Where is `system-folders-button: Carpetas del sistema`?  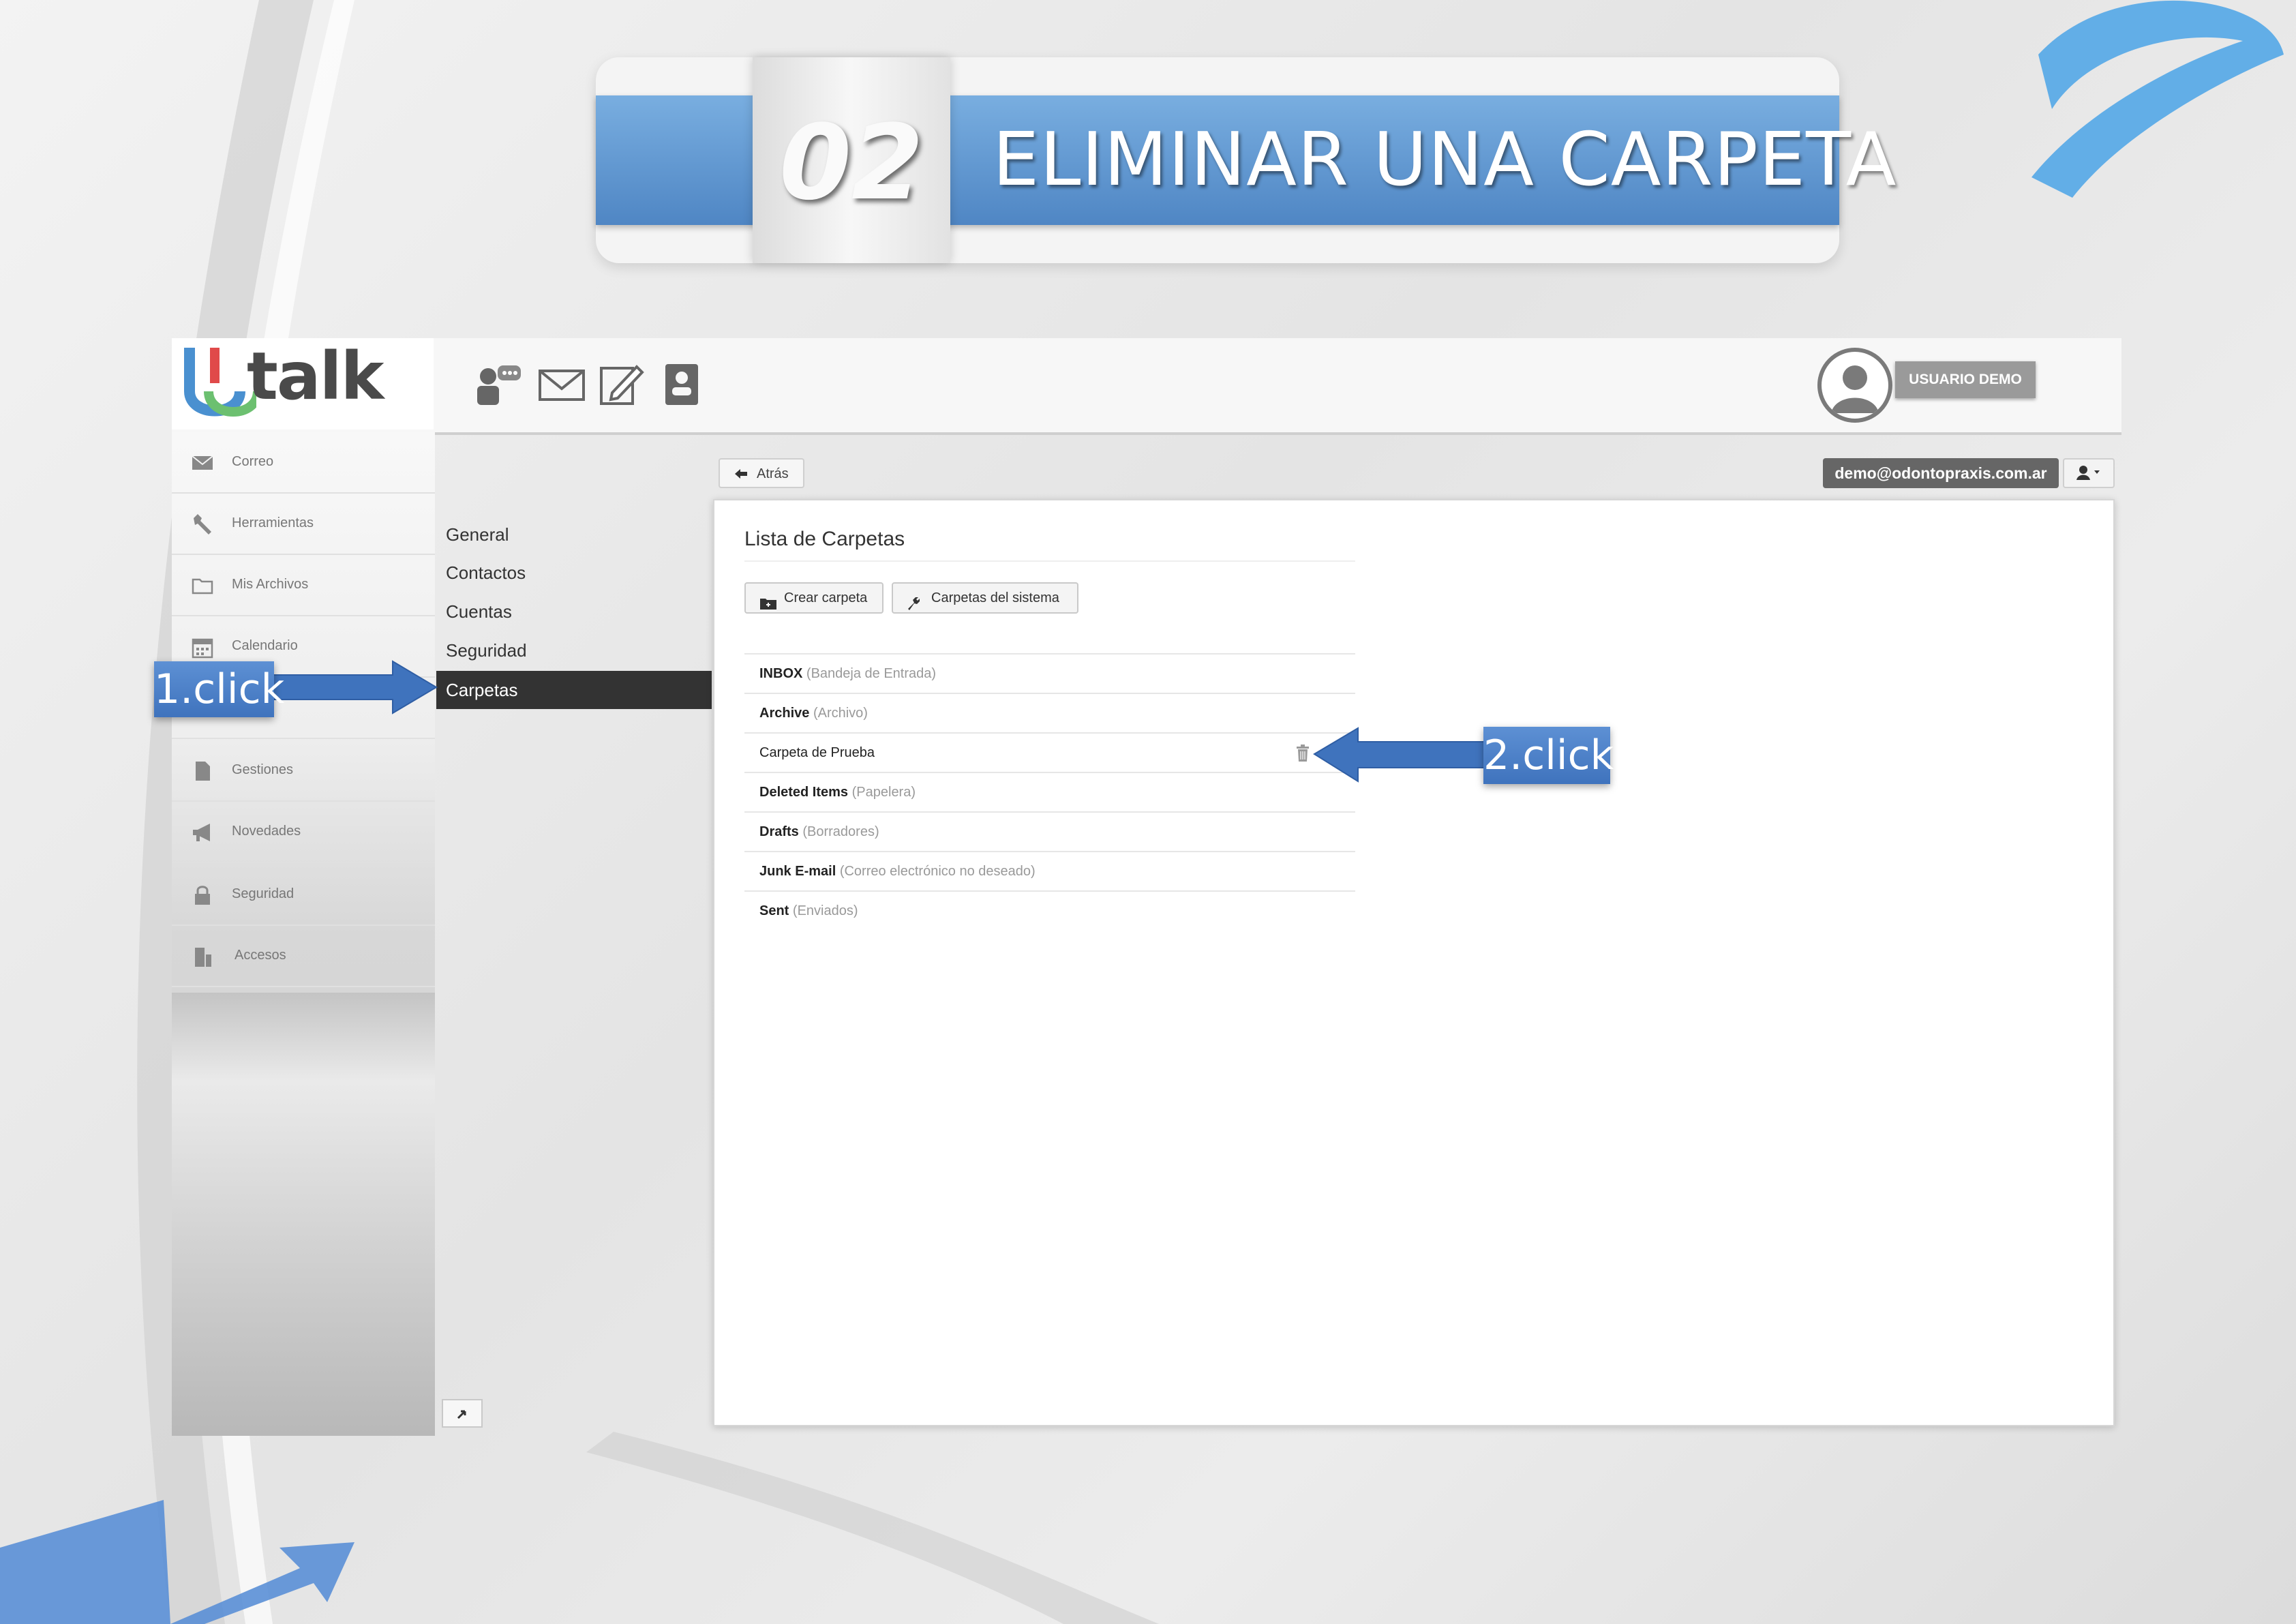 system-folders-button: Carpetas del sistema is located at coordinates (985, 598).